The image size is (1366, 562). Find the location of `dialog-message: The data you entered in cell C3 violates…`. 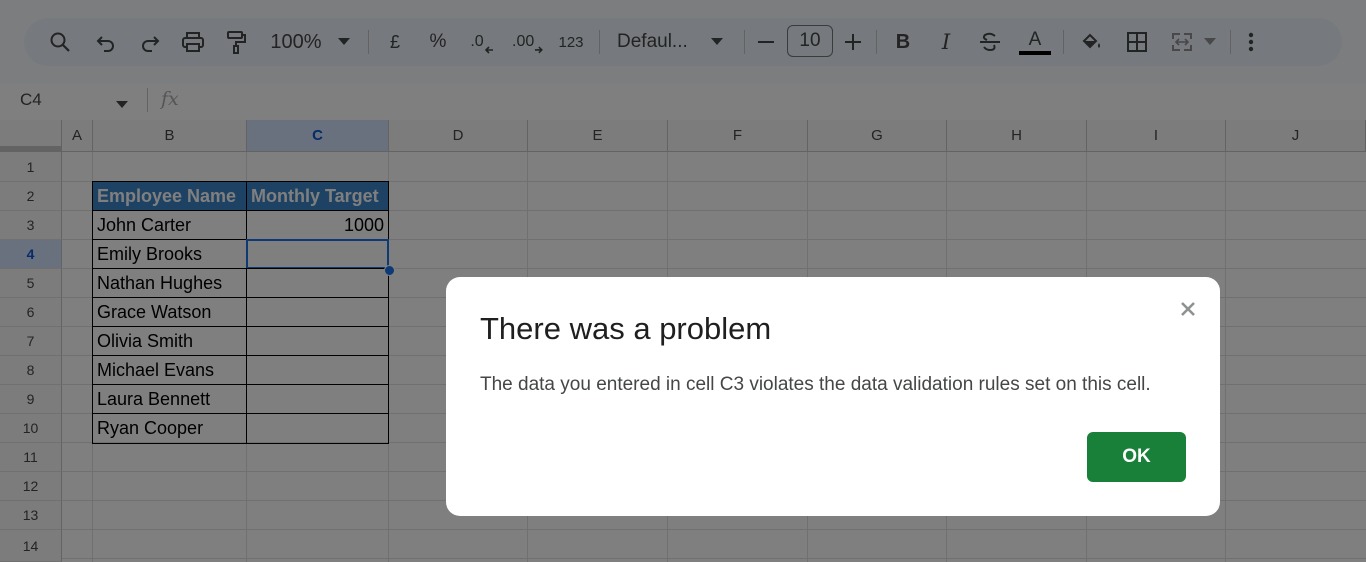

dialog-message: The data you entered in cell C3 violates… is located at coordinates (815, 384).